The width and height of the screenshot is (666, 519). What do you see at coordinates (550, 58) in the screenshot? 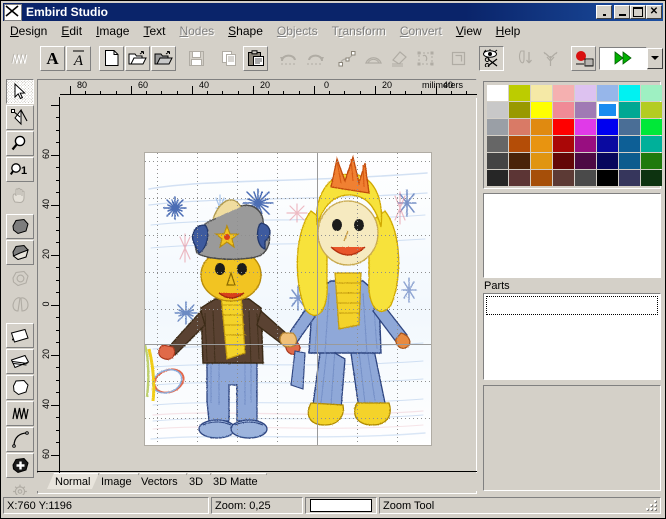
I see `branch-icon` at bounding box center [550, 58].